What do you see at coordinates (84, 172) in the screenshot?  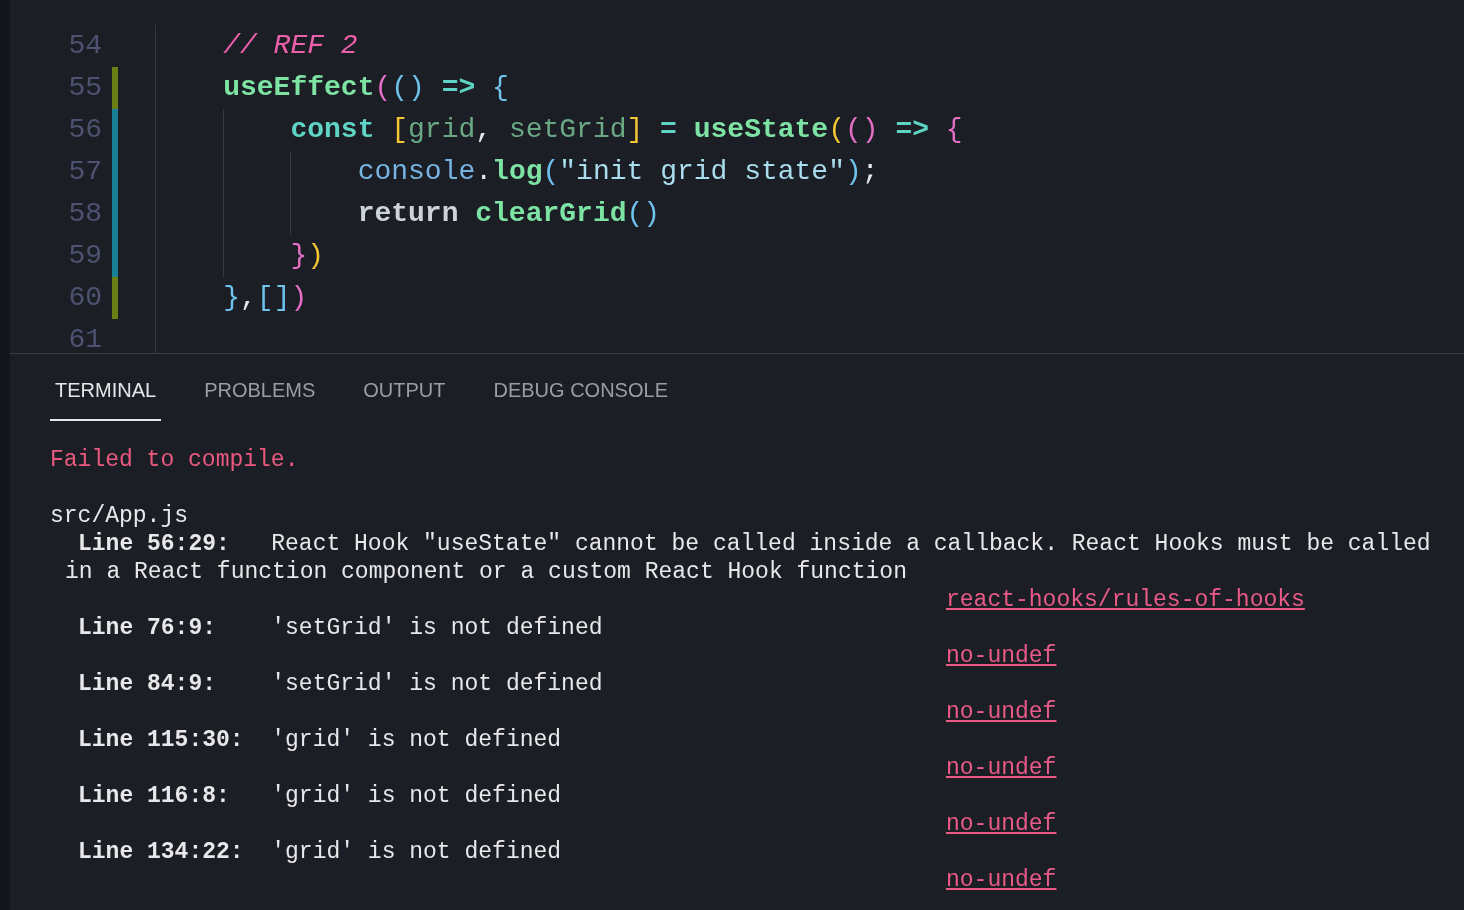 I see `line-number: 57` at bounding box center [84, 172].